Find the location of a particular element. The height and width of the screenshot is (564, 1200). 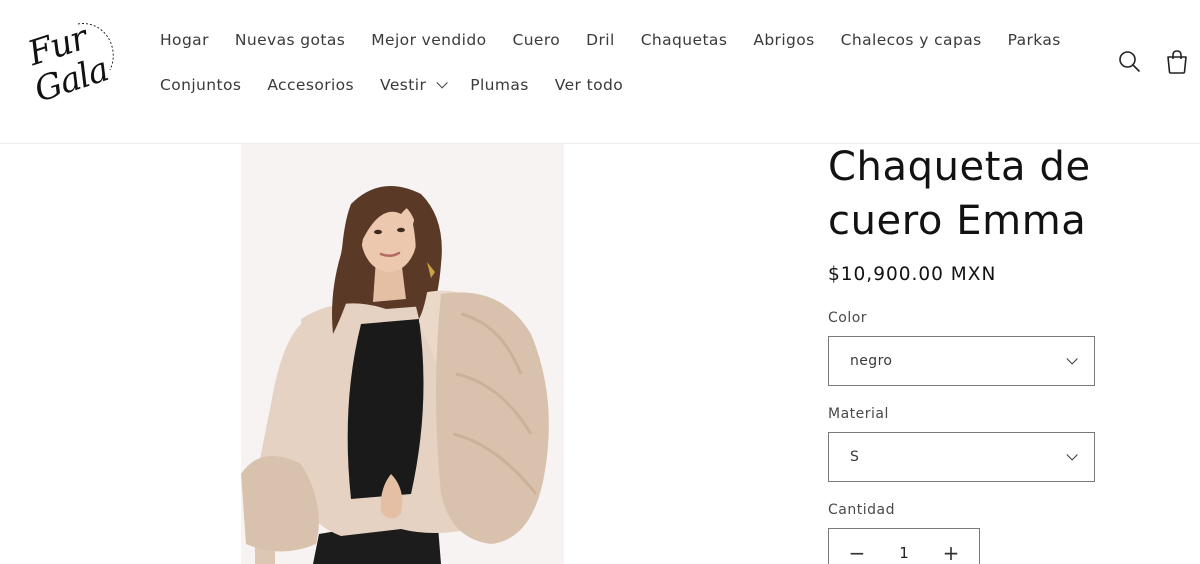

material-label: Material is located at coordinates (858, 414).